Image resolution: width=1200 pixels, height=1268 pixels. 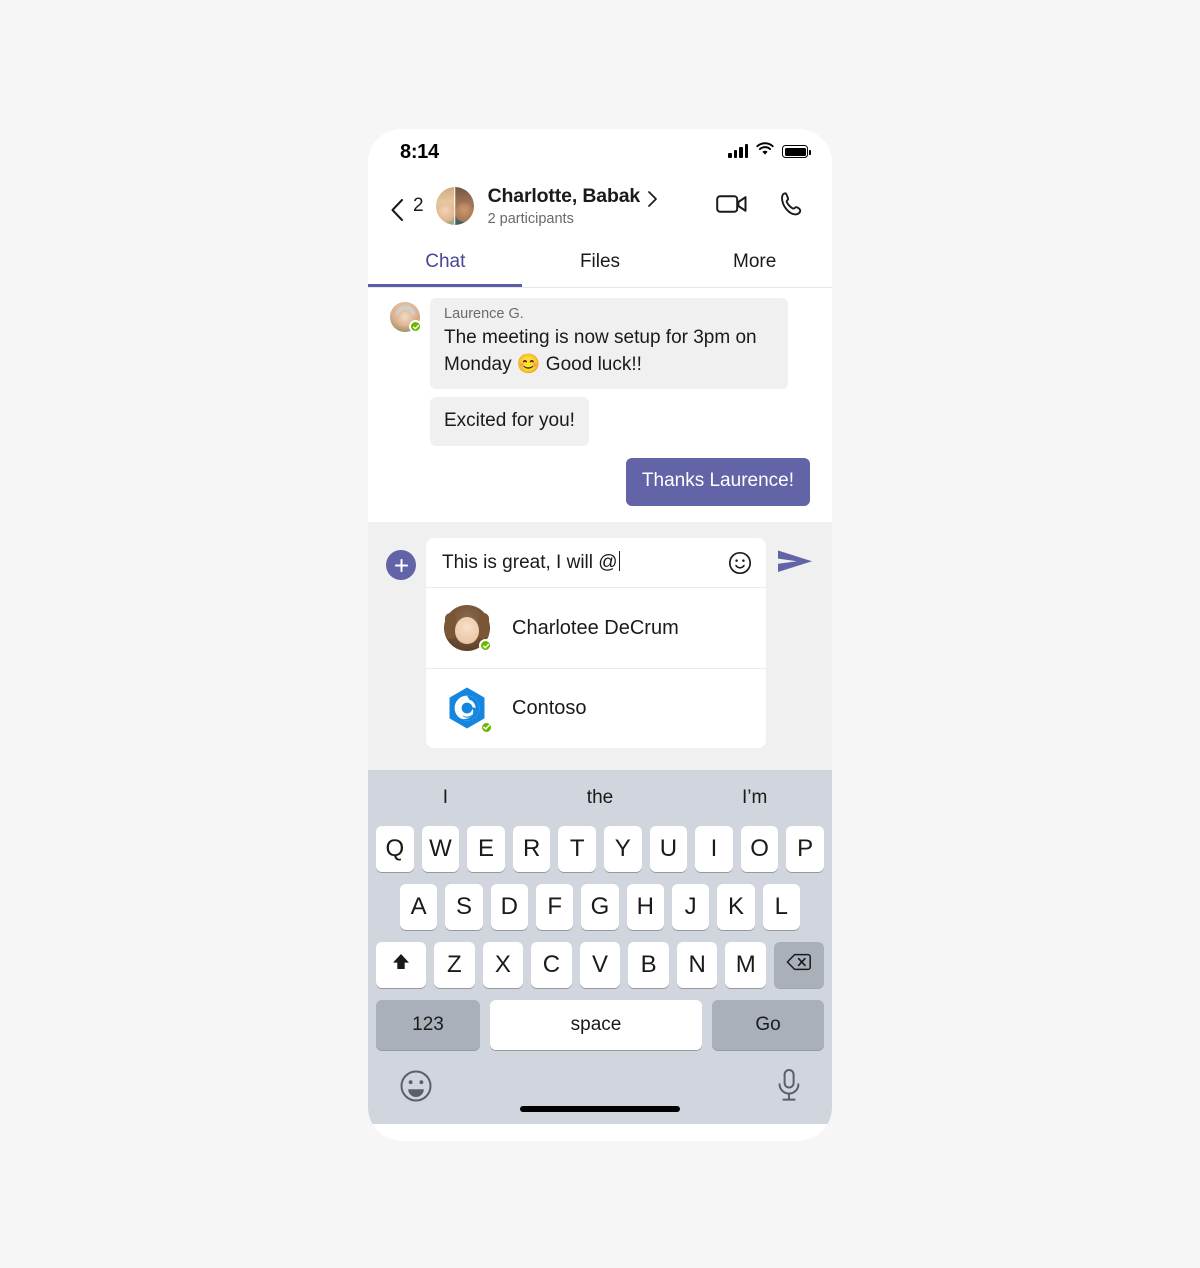 I want to click on key-p: P, so click(x=805, y=849).